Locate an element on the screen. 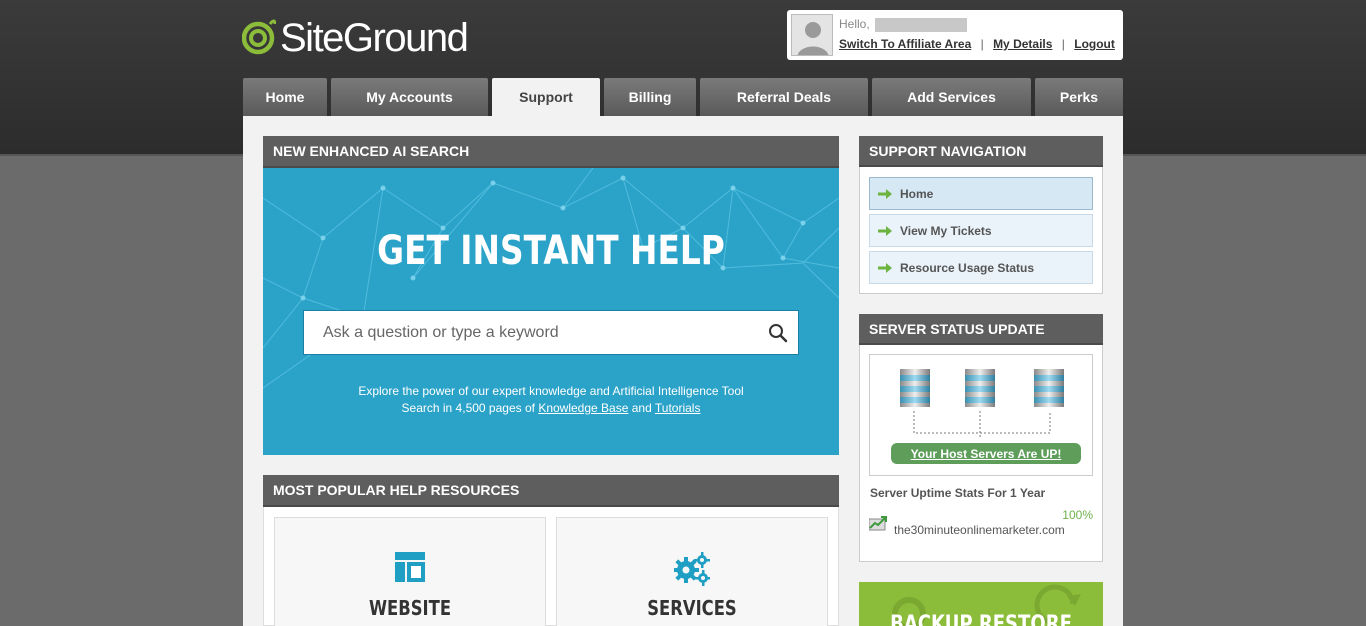  tab-my-accounts: My Accounts is located at coordinates (409, 97).